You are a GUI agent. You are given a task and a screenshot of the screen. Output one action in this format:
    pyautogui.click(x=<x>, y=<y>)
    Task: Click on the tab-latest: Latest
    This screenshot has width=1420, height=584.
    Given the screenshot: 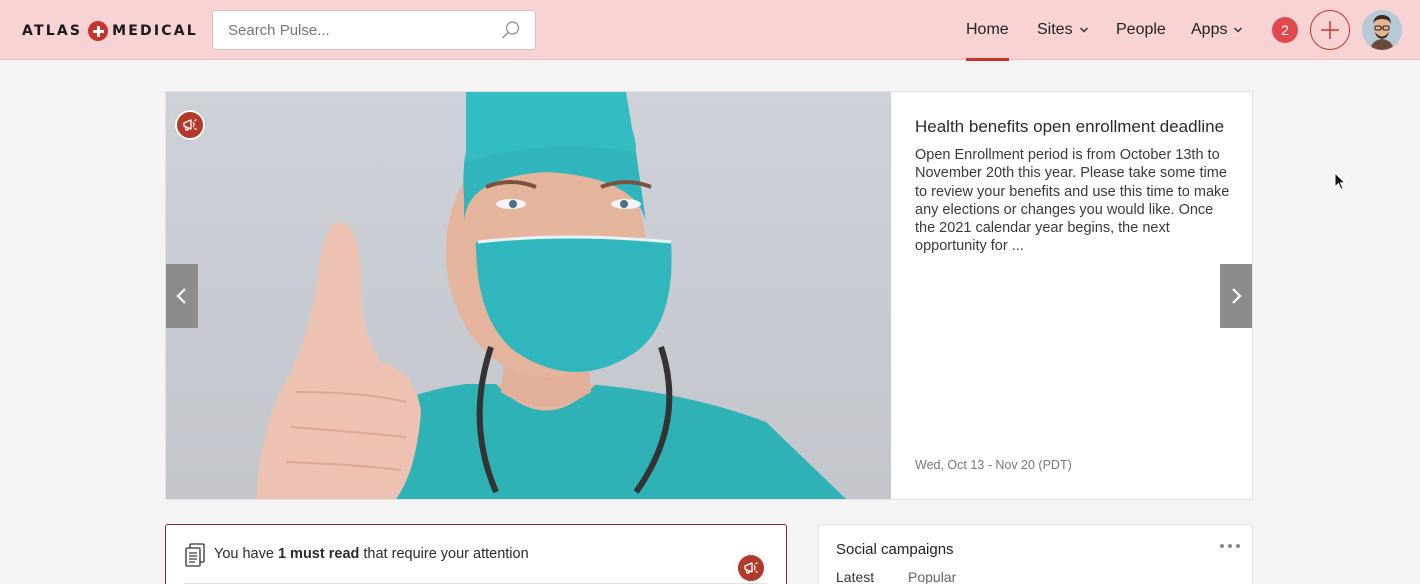 What is the action you would take?
    pyautogui.click(x=855, y=576)
    